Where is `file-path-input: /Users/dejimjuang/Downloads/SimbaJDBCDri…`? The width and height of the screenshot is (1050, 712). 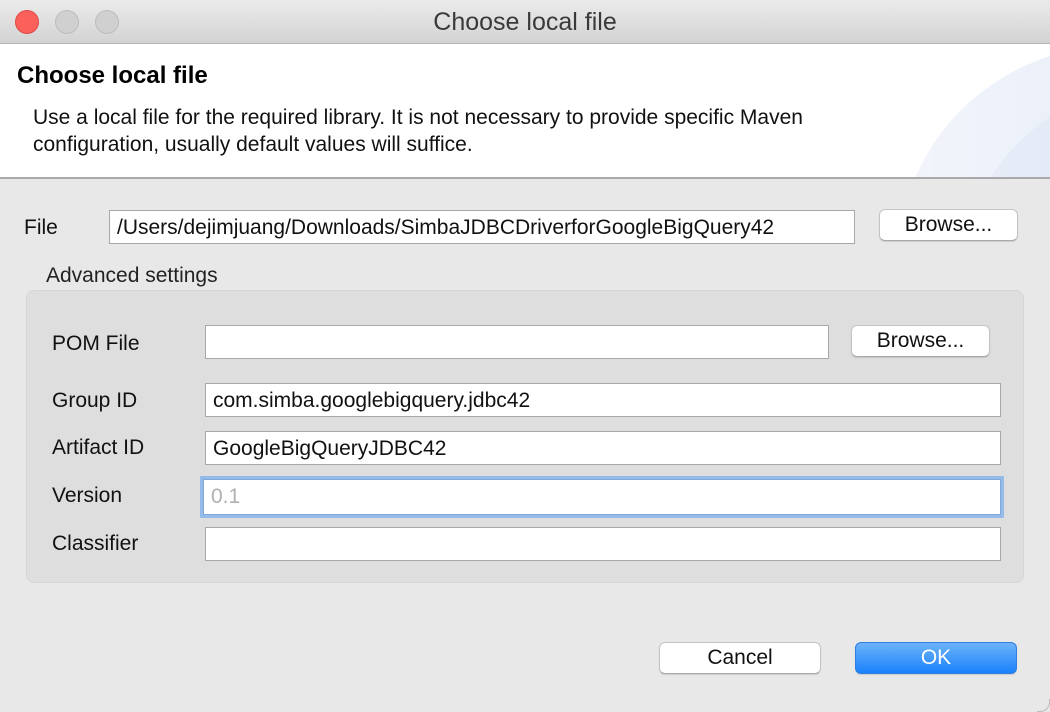
file-path-input: /Users/dejimjuang/Downloads/SimbaJDBCDri… is located at coordinates (482, 227).